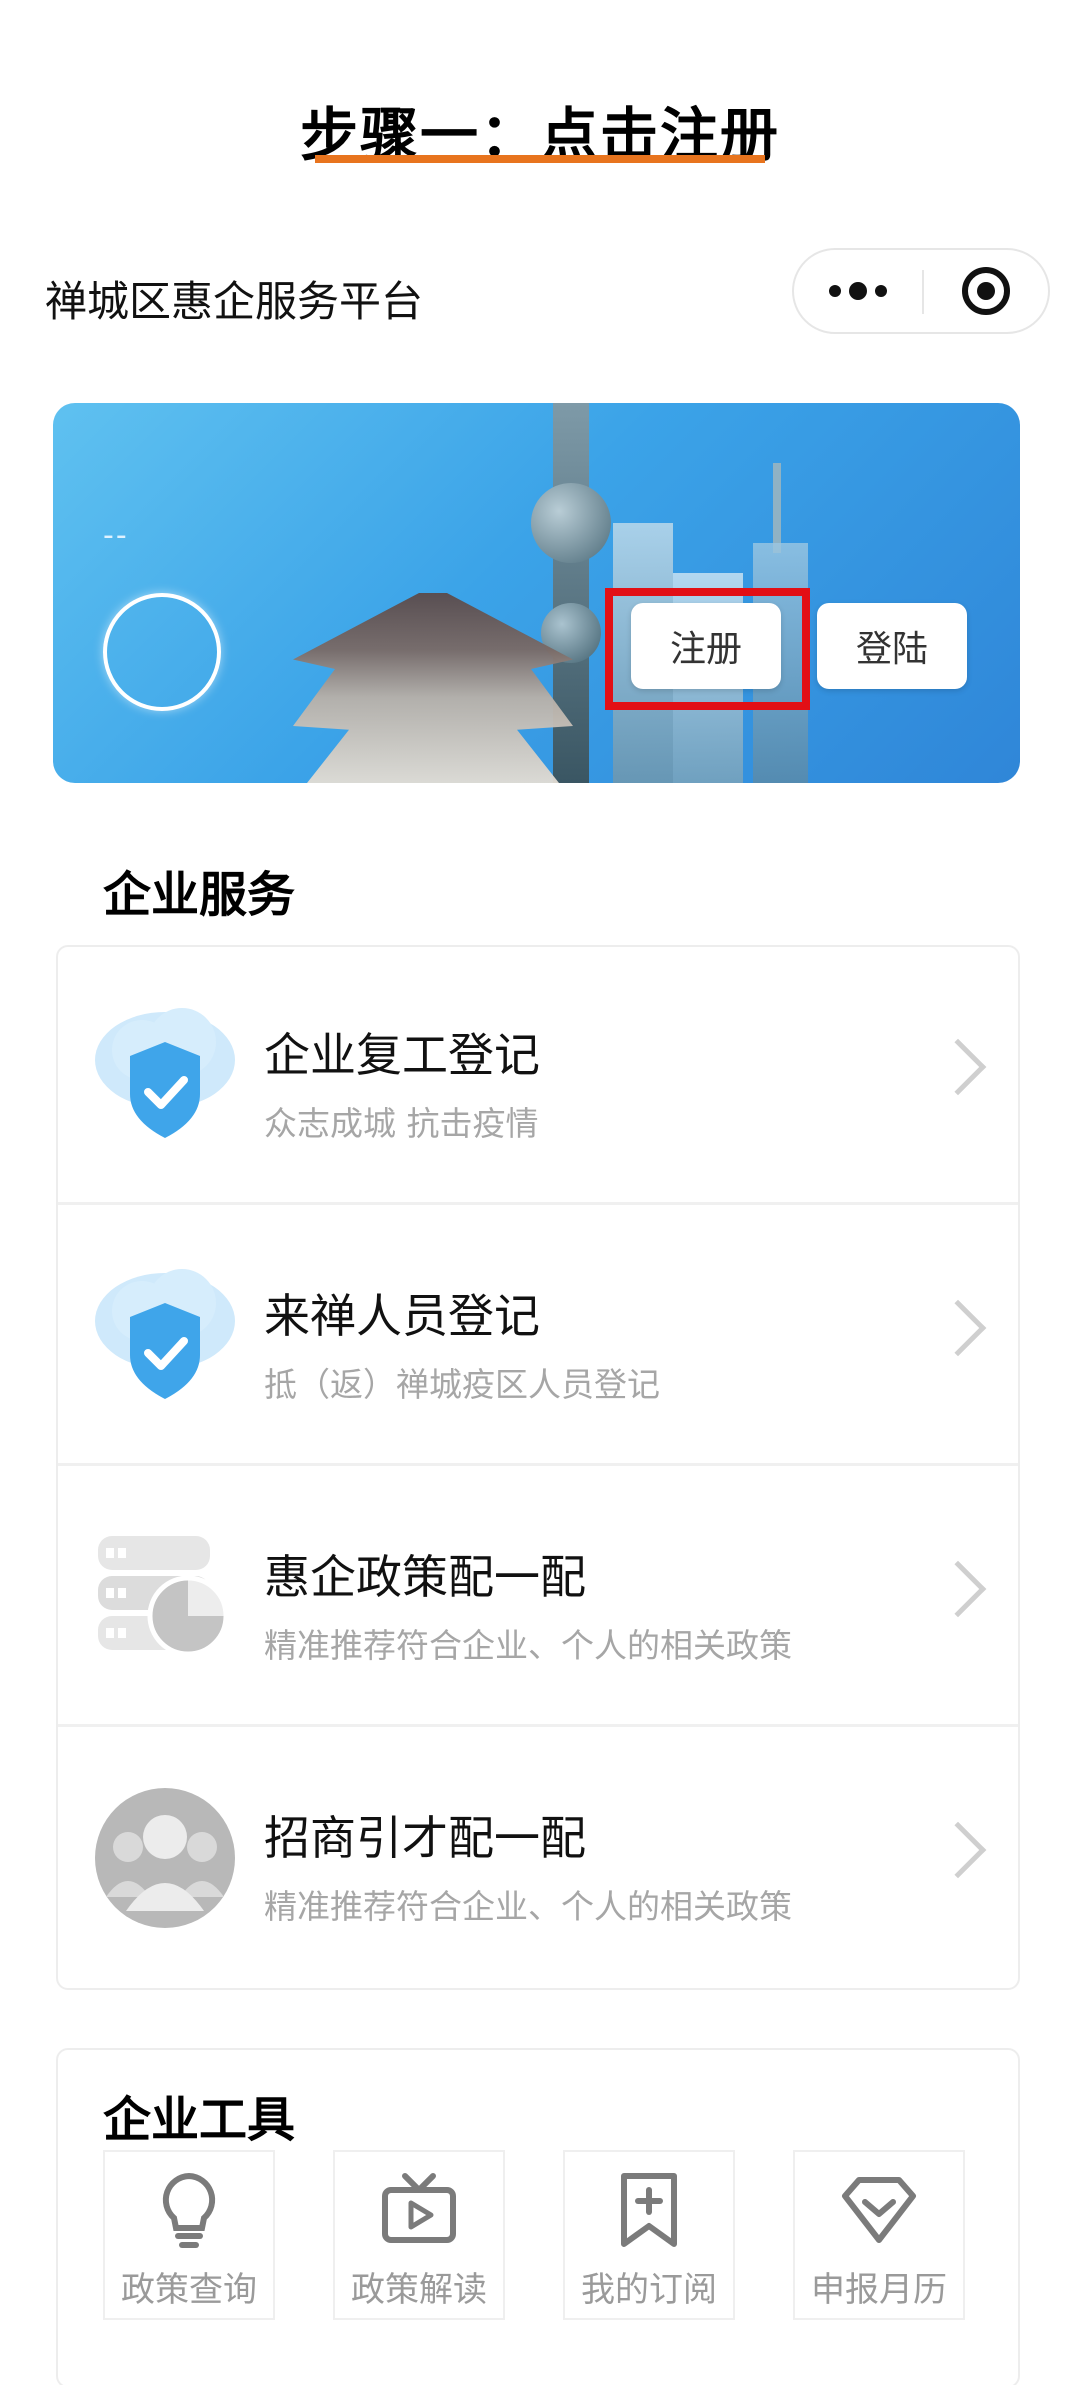  What do you see at coordinates (419, 2290) in the screenshot?
I see `tool-label: 政策解读` at bounding box center [419, 2290].